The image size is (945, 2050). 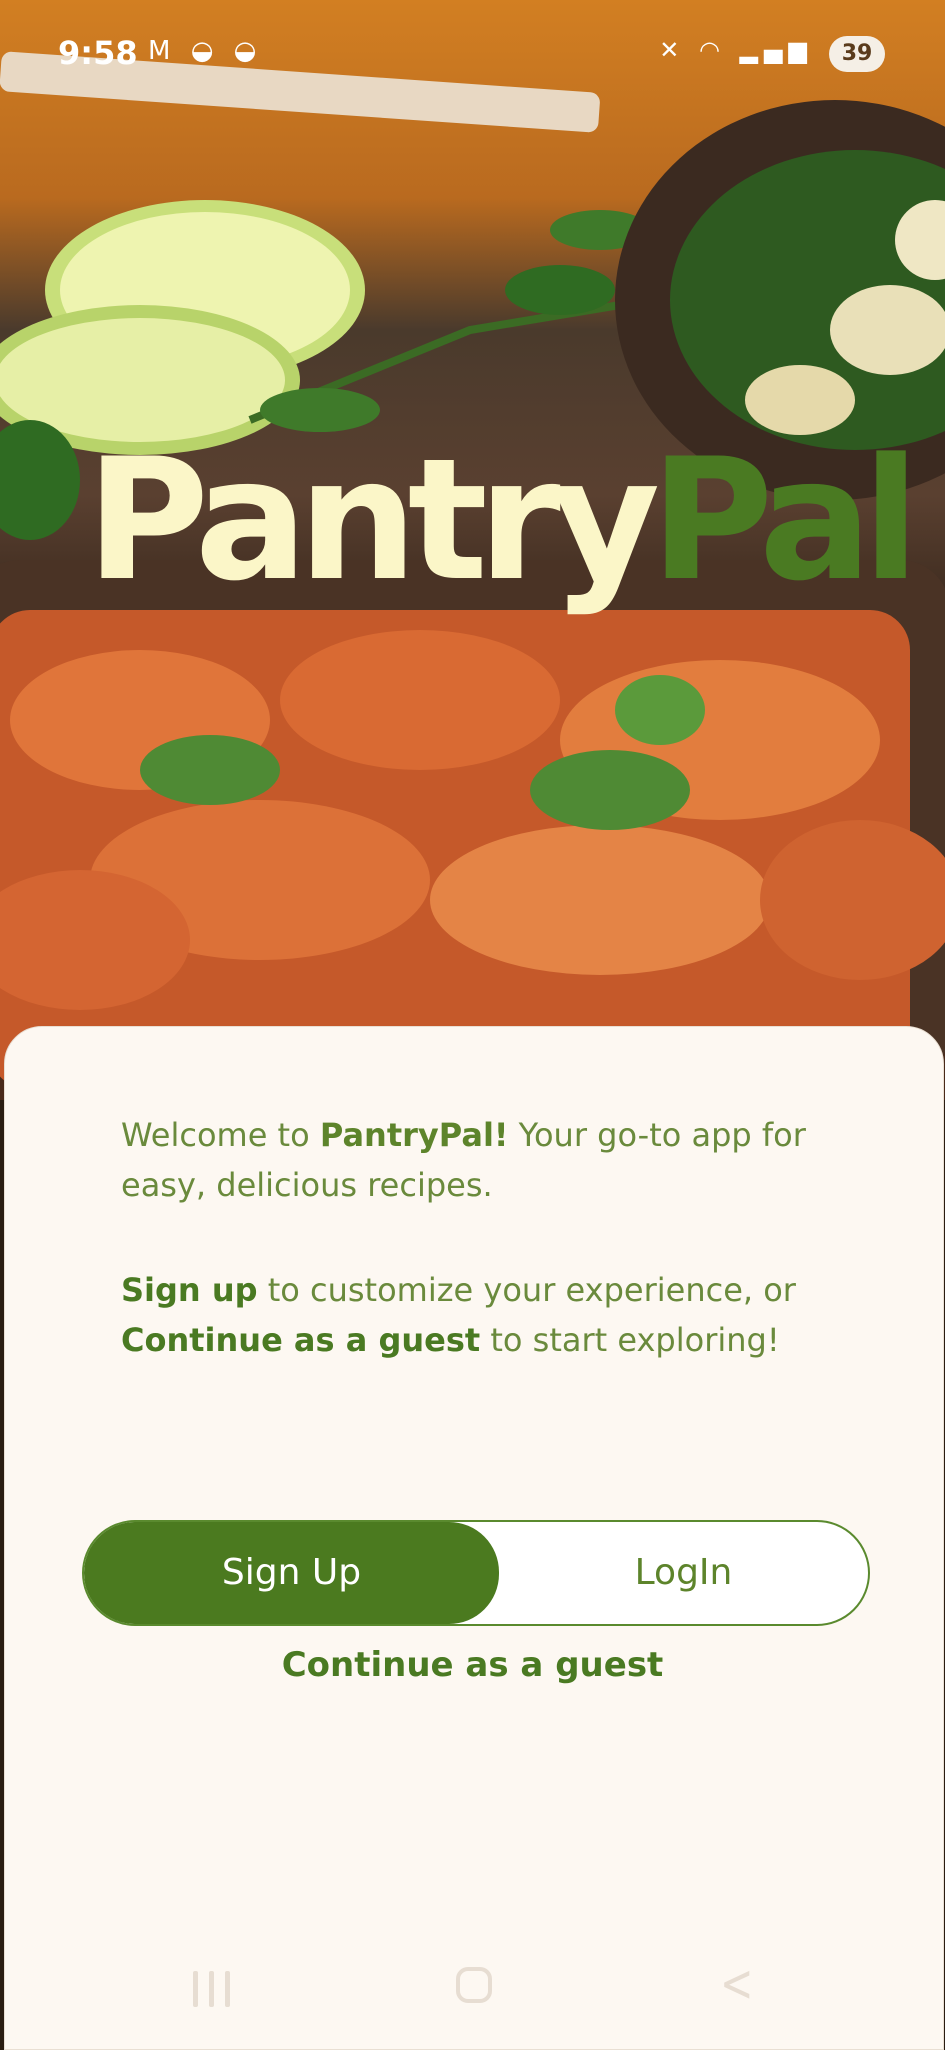 What do you see at coordinates (683, 1573) in the screenshot?
I see `login-button: LogIn` at bounding box center [683, 1573].